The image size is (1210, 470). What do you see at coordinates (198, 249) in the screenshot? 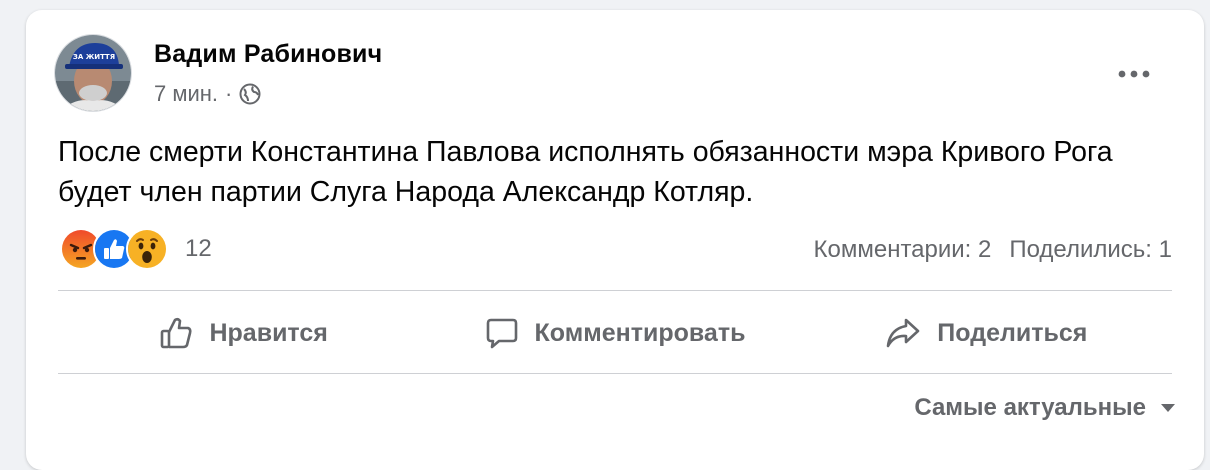
I see `reaction-count: 12` at bounding box center [198, 249].